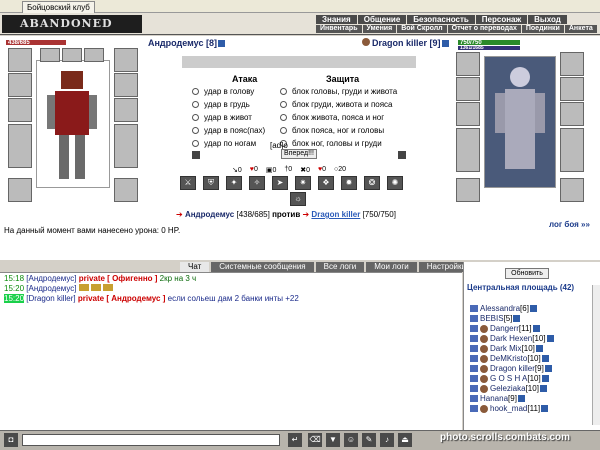 The image size is (600, 450). Describe the element at coordinates (569, 224) in the screenshot. I see `battle-log-link: лог боя »»` at that location.